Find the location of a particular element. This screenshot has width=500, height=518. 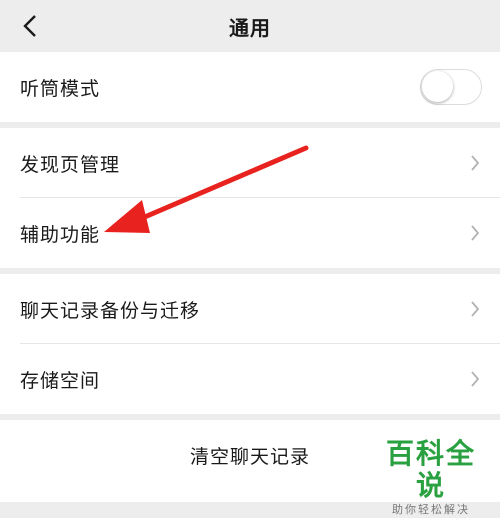

watermark-title: 百科全说 is located at coordinates (430, 469).